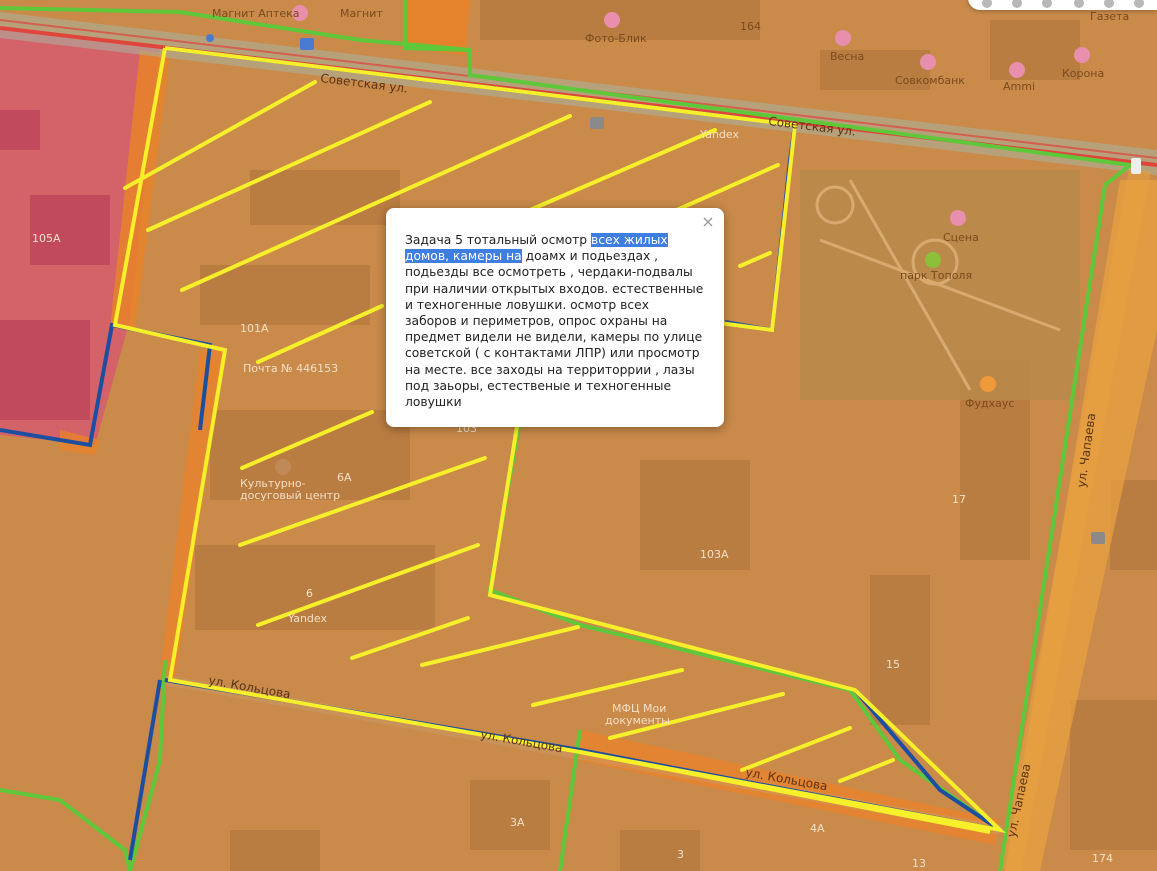 The width and height of the screenshot is (1157, 871). Describe the element at coordinates (930, 80) in the screenshot. I see `svg-text: Совкомбанк` at that location.